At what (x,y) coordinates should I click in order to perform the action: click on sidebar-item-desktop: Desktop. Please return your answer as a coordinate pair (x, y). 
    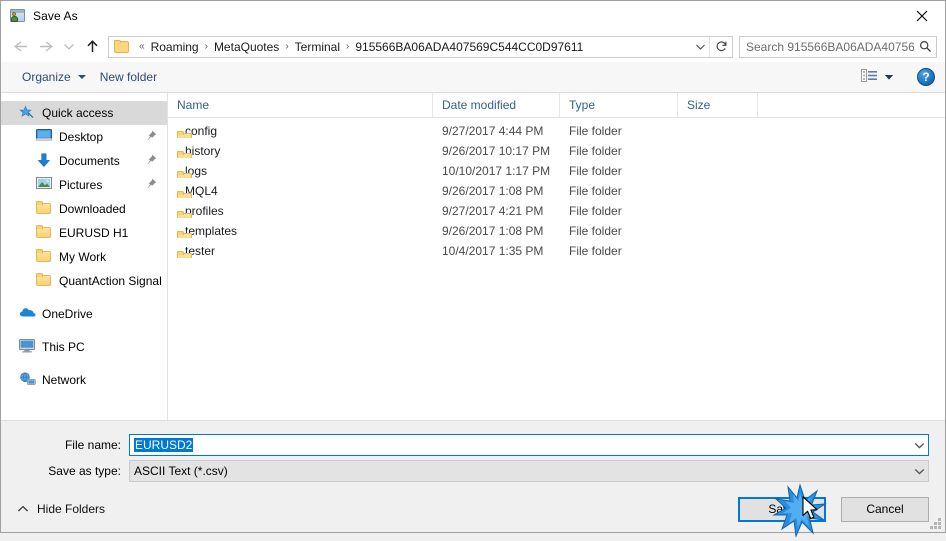
    Looking at the image, I should click on (84, 137).